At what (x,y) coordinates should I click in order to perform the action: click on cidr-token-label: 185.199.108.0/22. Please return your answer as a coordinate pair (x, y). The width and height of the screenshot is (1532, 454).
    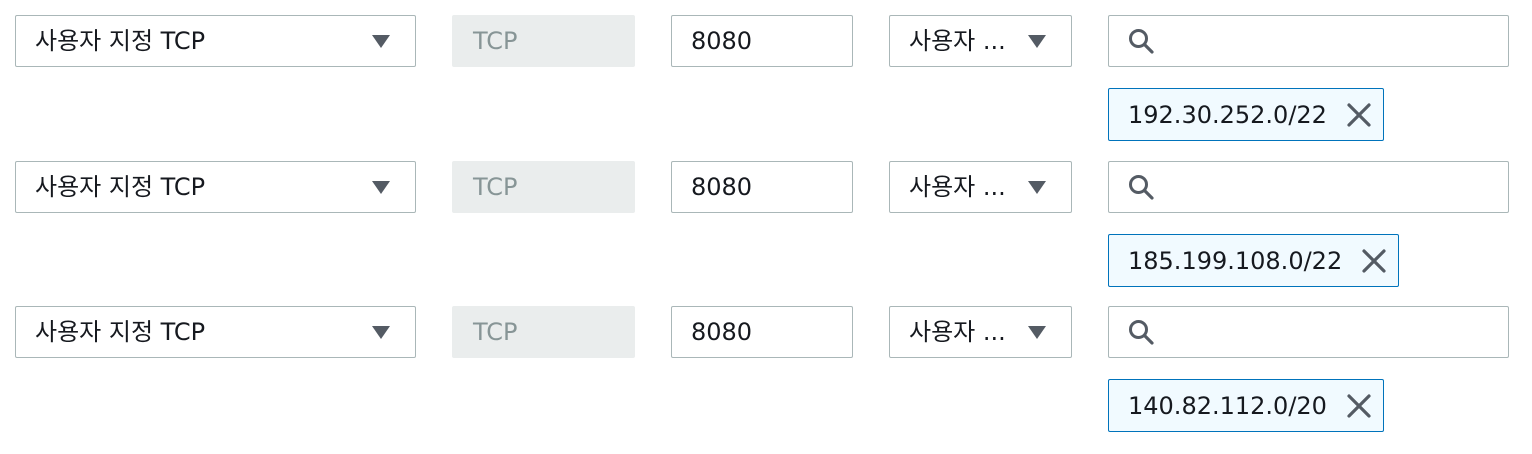
    Looking at the image, I should click on (1235, 260).